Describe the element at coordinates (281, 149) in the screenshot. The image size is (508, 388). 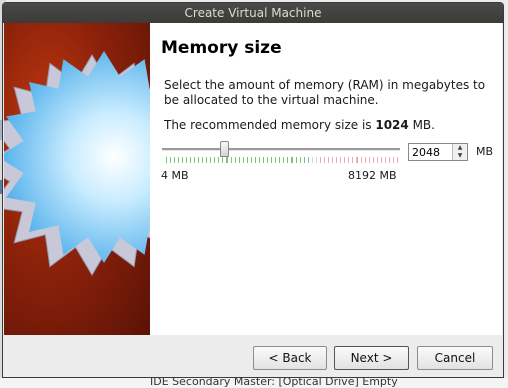
I see `slider-groove` at that location.